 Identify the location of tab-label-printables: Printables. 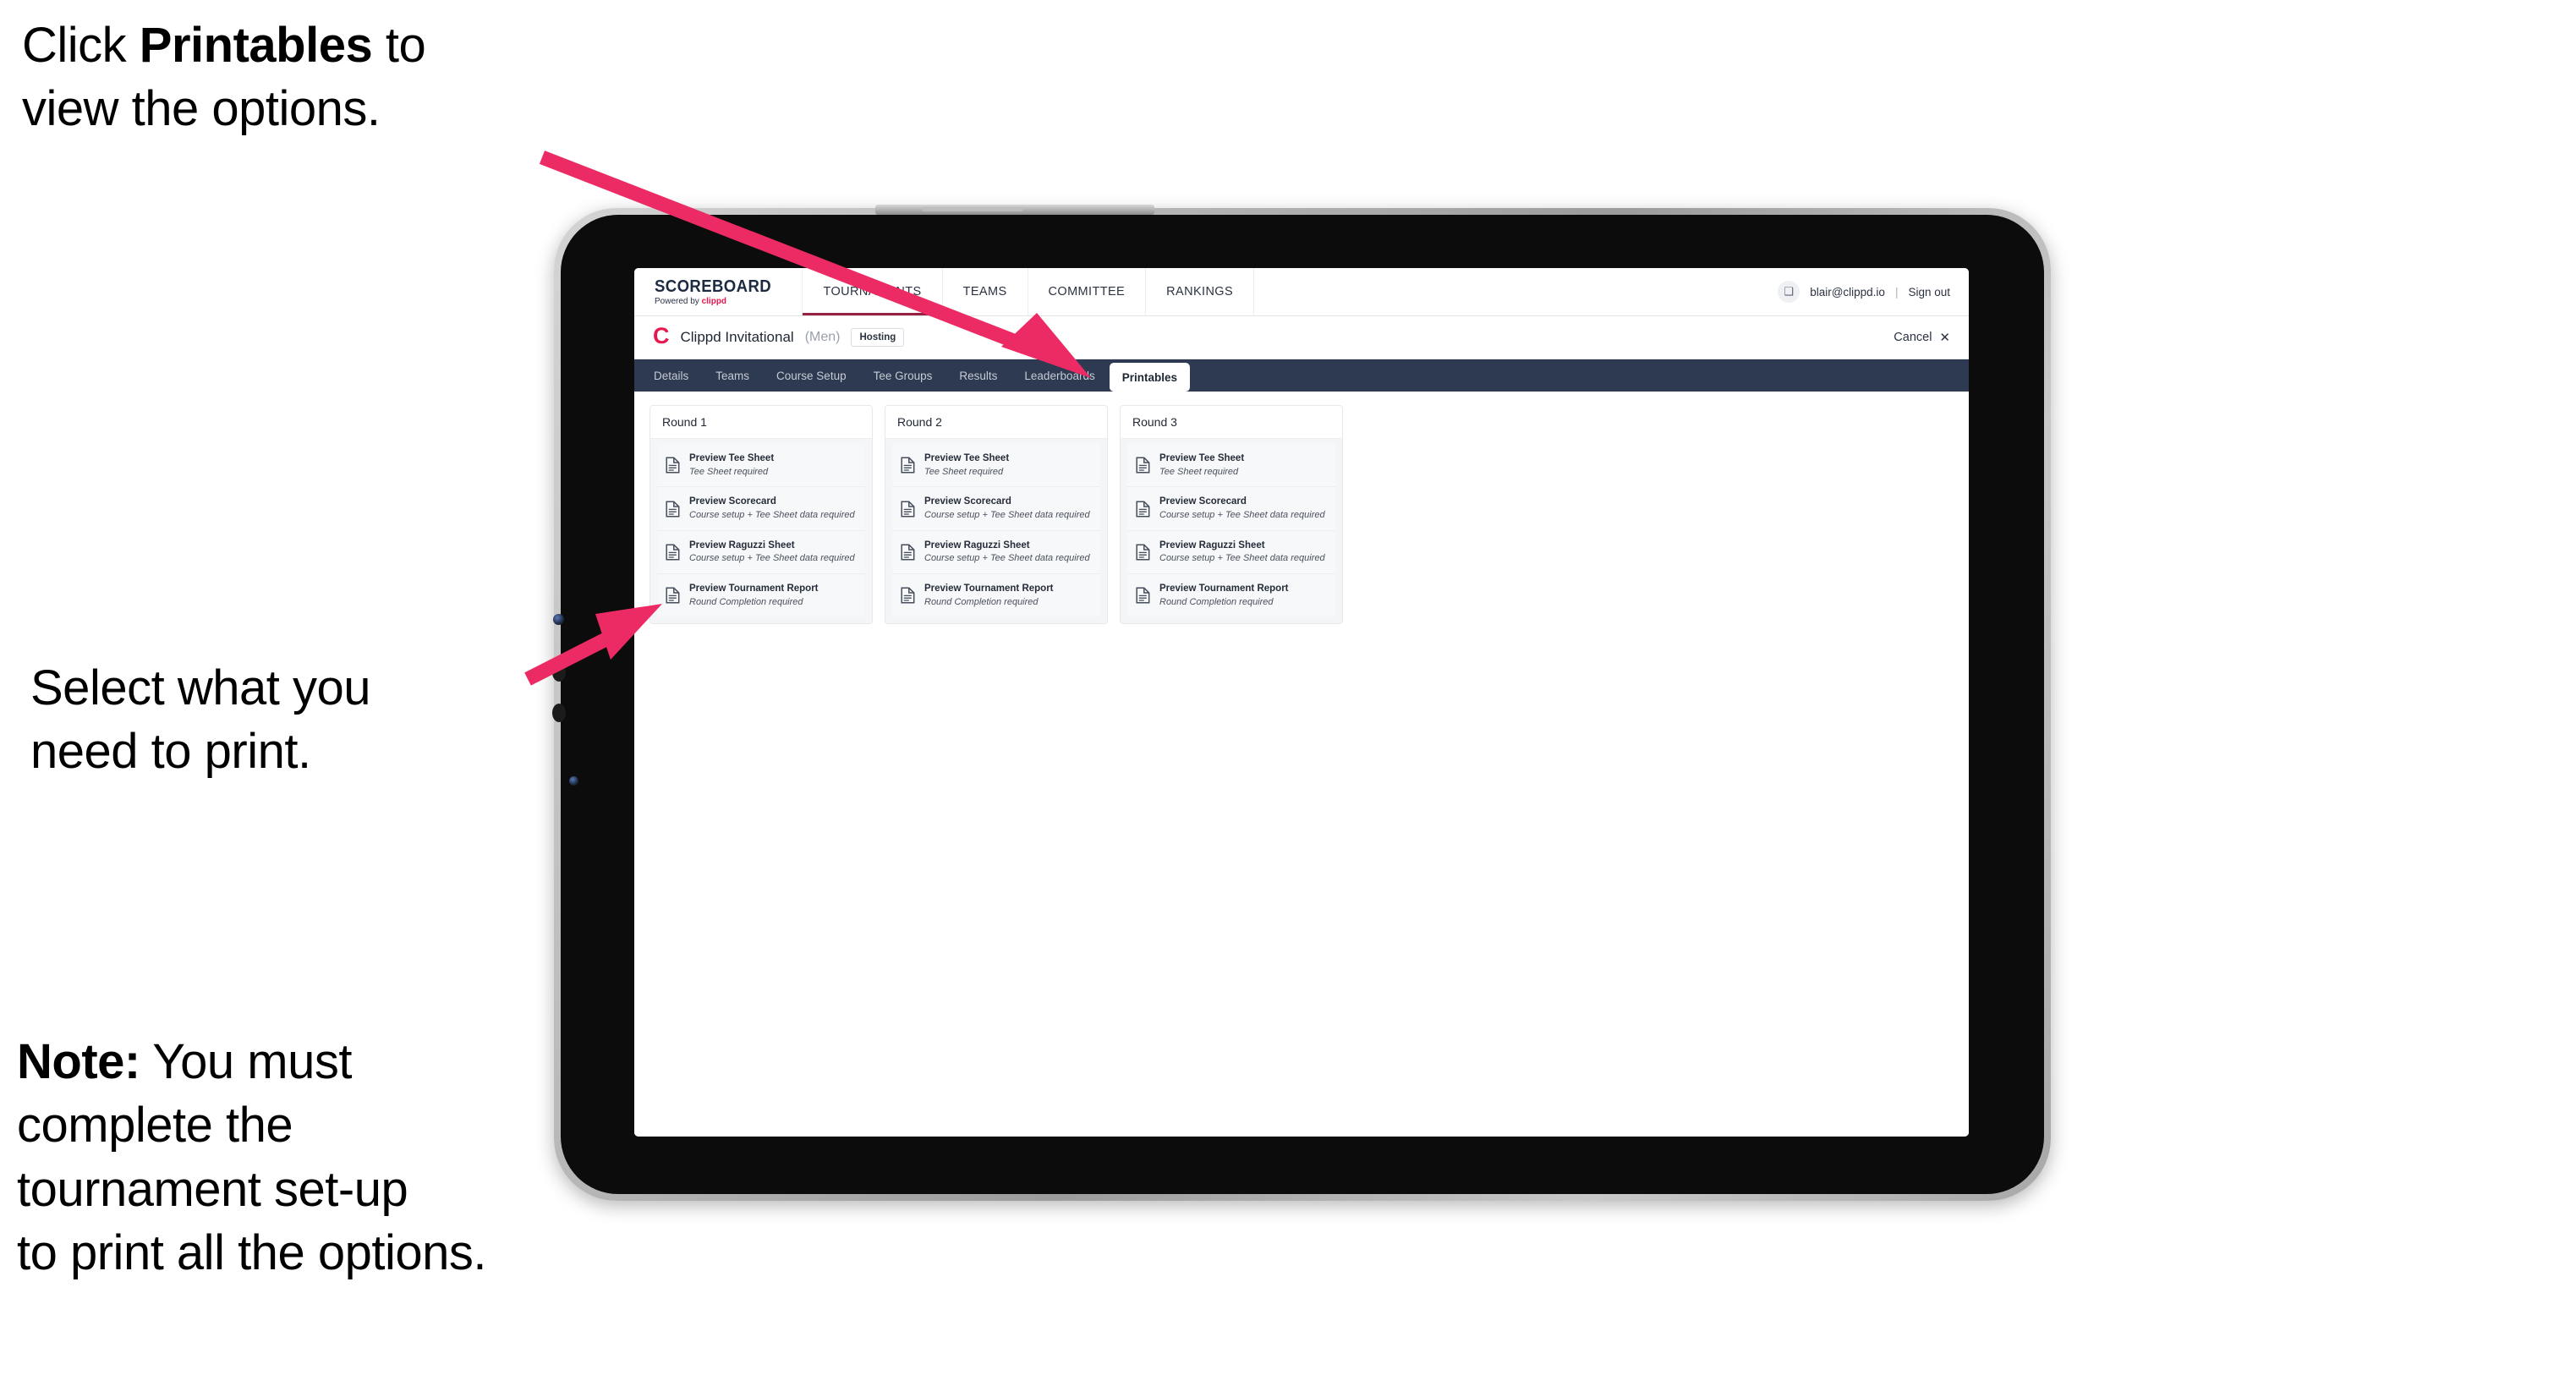
(1149, 377).